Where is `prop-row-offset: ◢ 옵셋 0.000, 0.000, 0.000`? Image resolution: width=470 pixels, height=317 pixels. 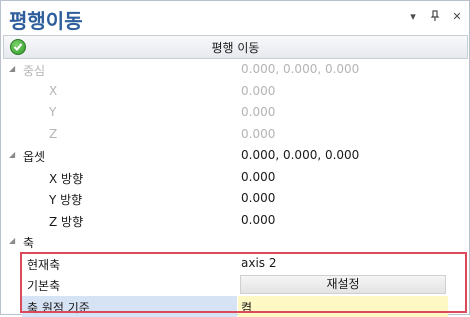
prop-row-offset: ◢ 옵셋 0.000, 0.000, 0.000 is located at coordinates (234, 156).